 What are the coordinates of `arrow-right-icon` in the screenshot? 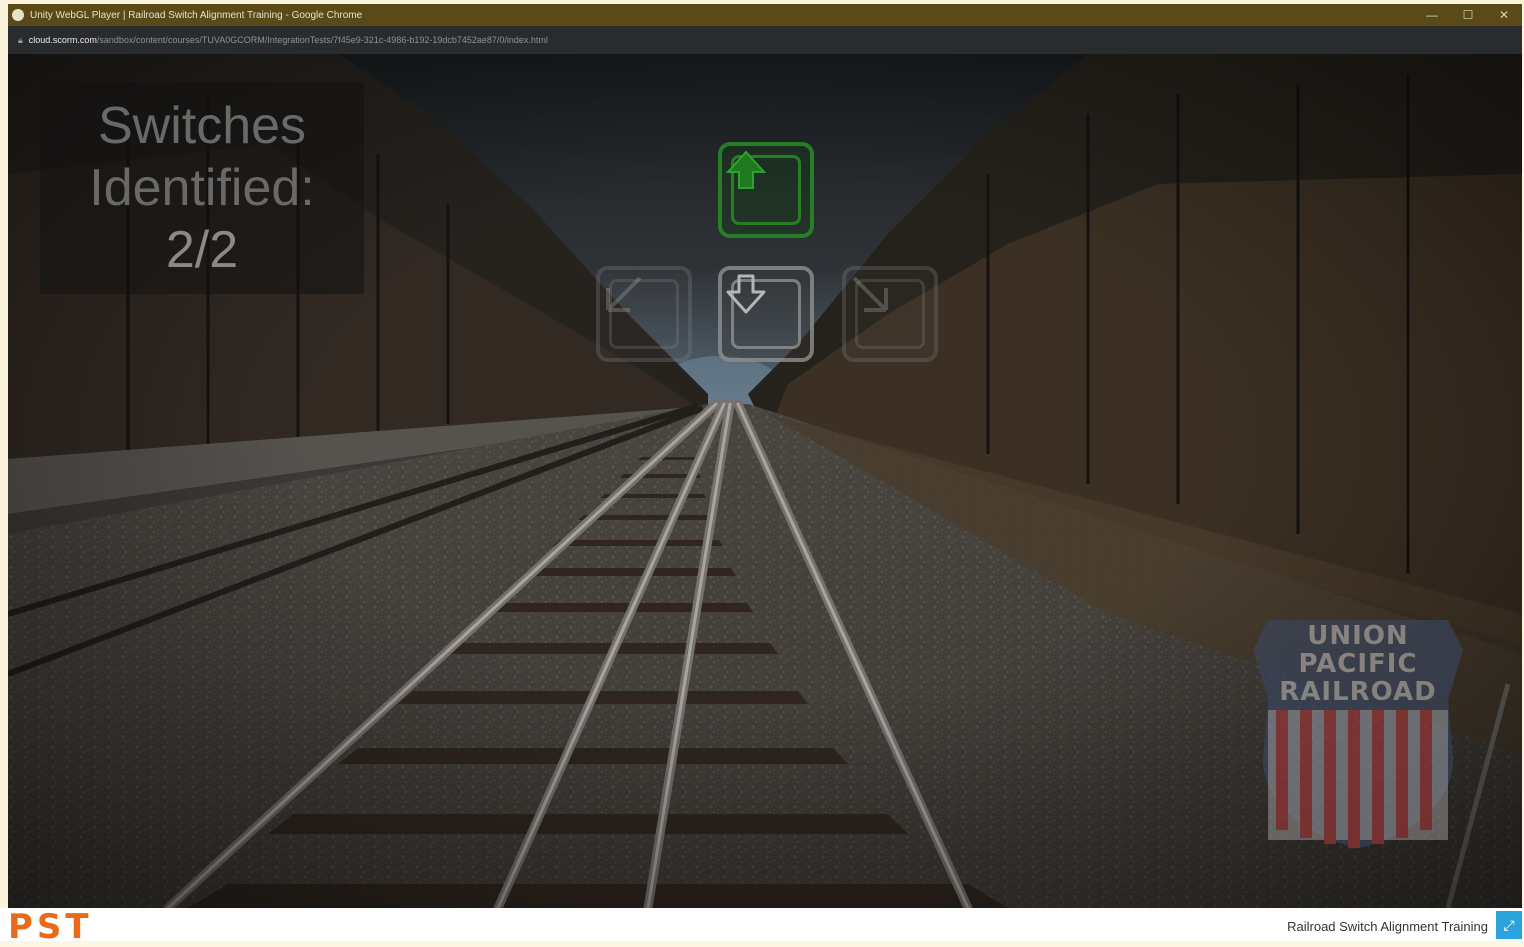 It's located at (870, 294).